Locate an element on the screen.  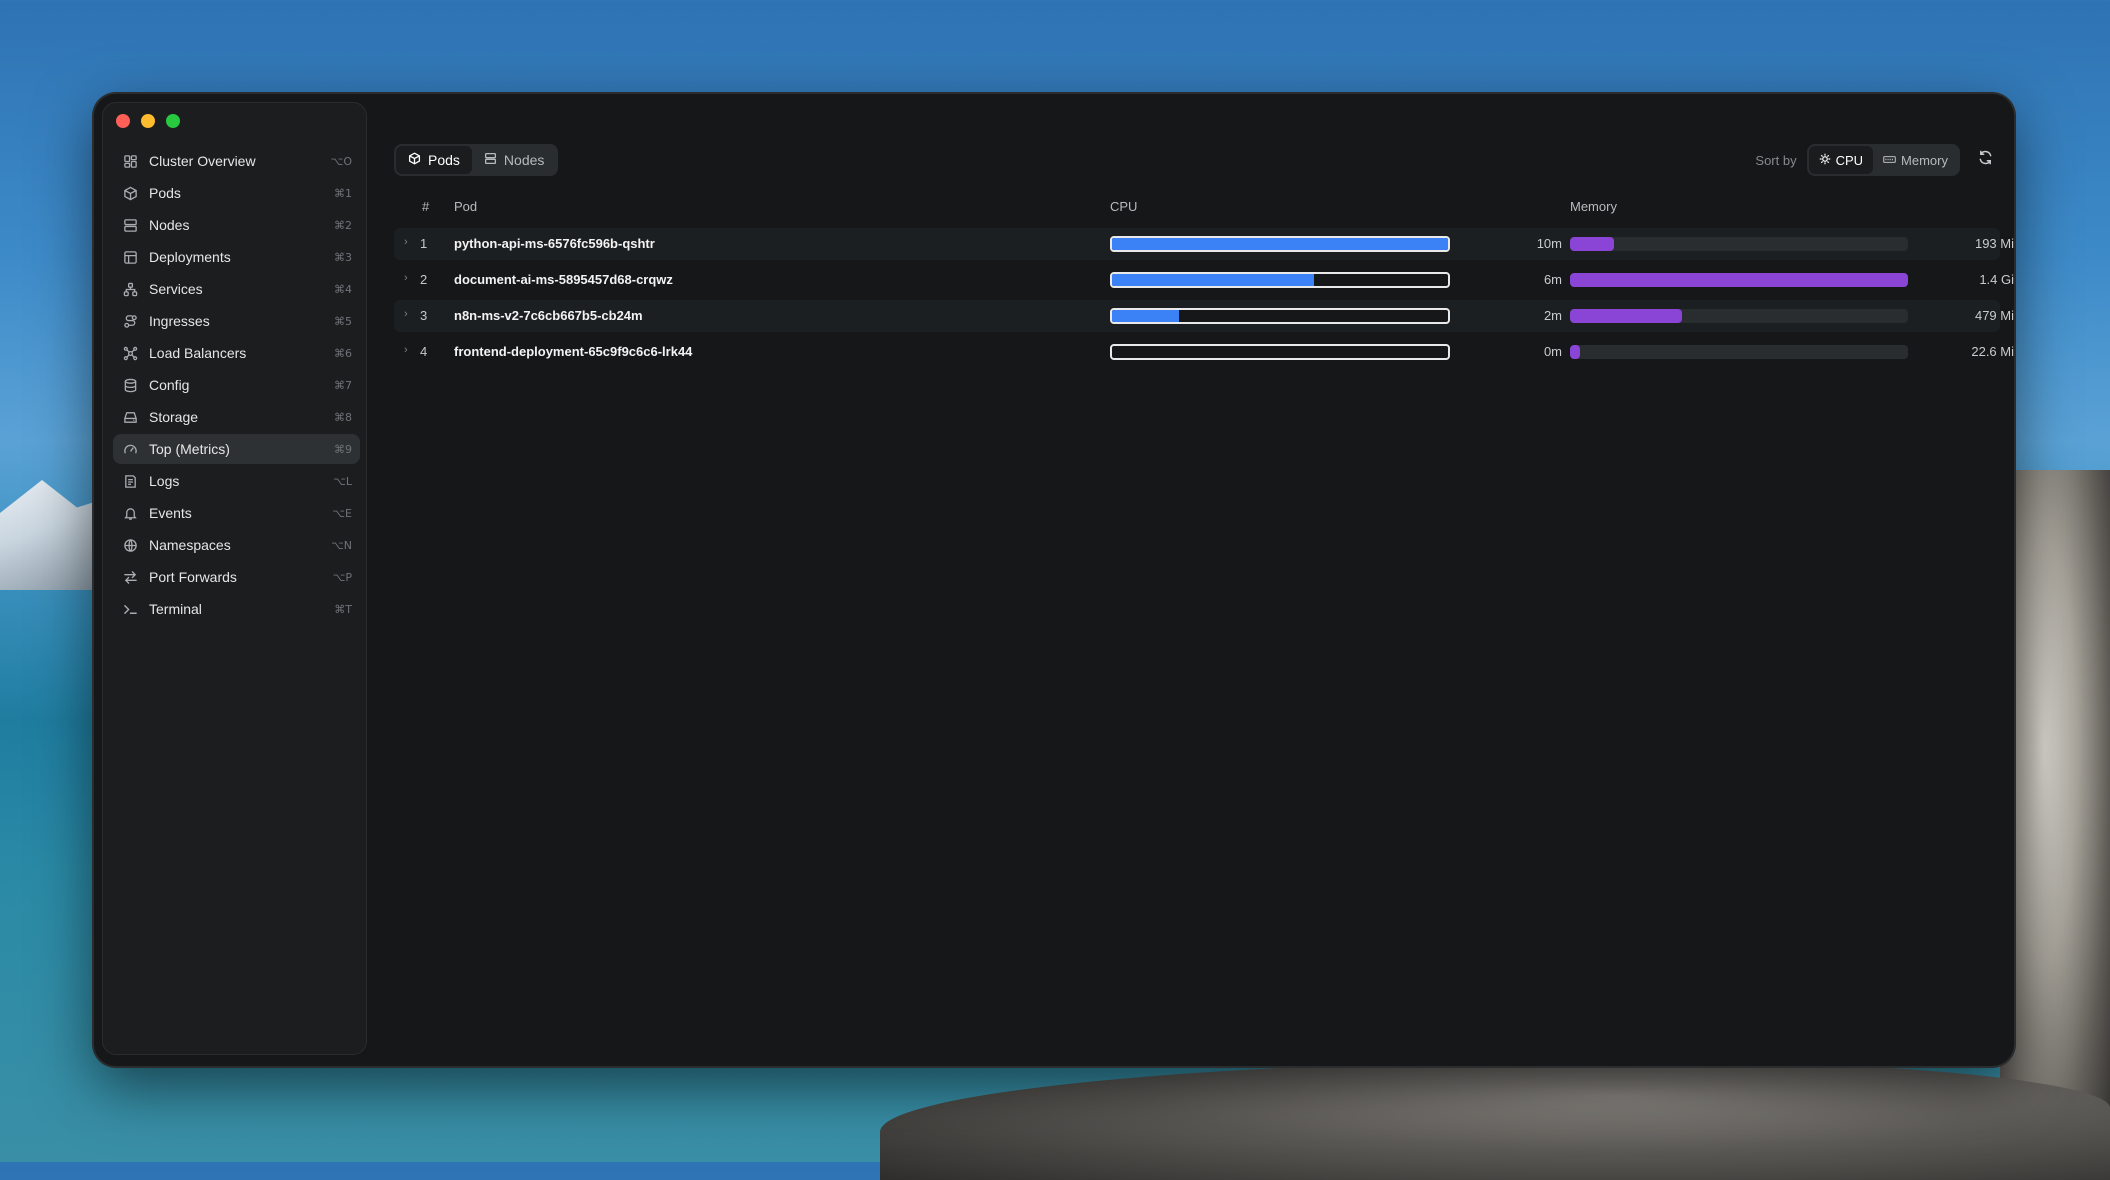
shortcut-hint: ⌘2 is located at coordinates (343, 225).